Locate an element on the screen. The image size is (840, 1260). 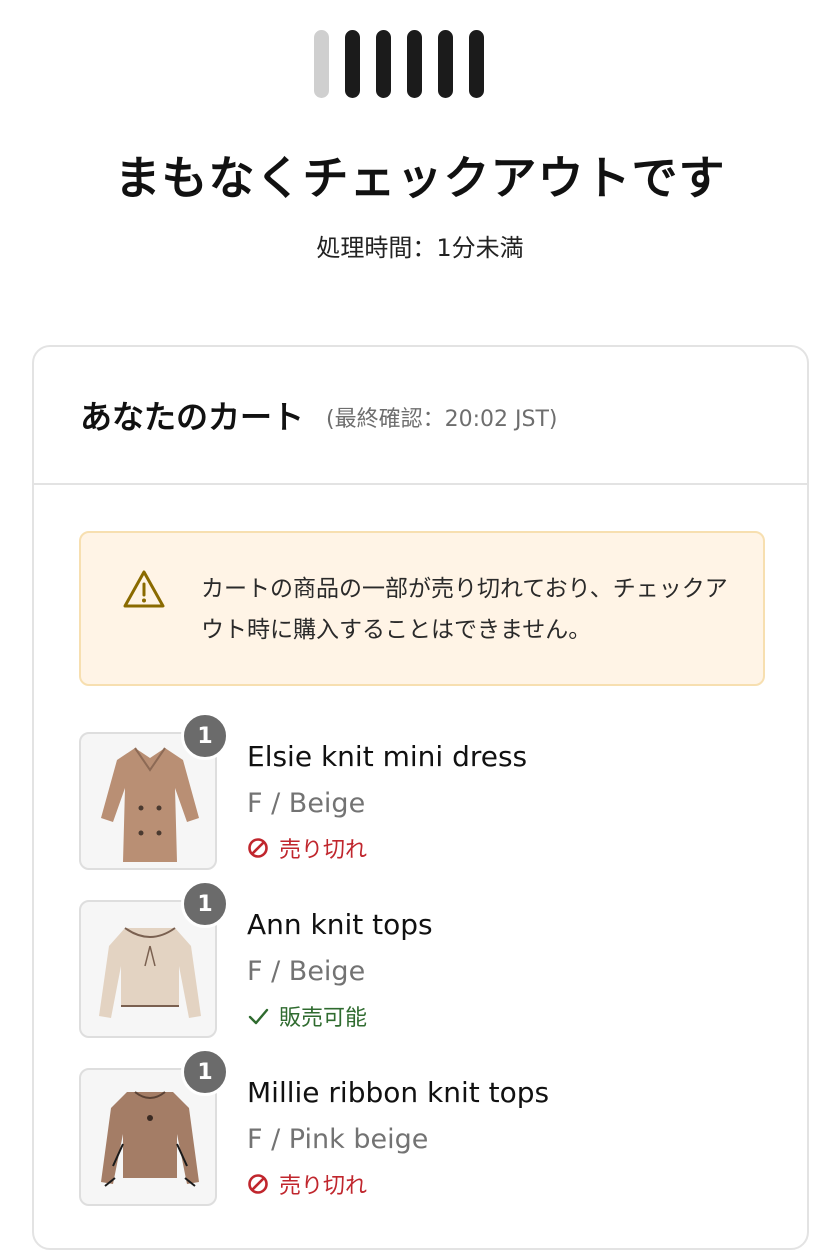
ribbon-top-image is located at coordinates (150, 1139).